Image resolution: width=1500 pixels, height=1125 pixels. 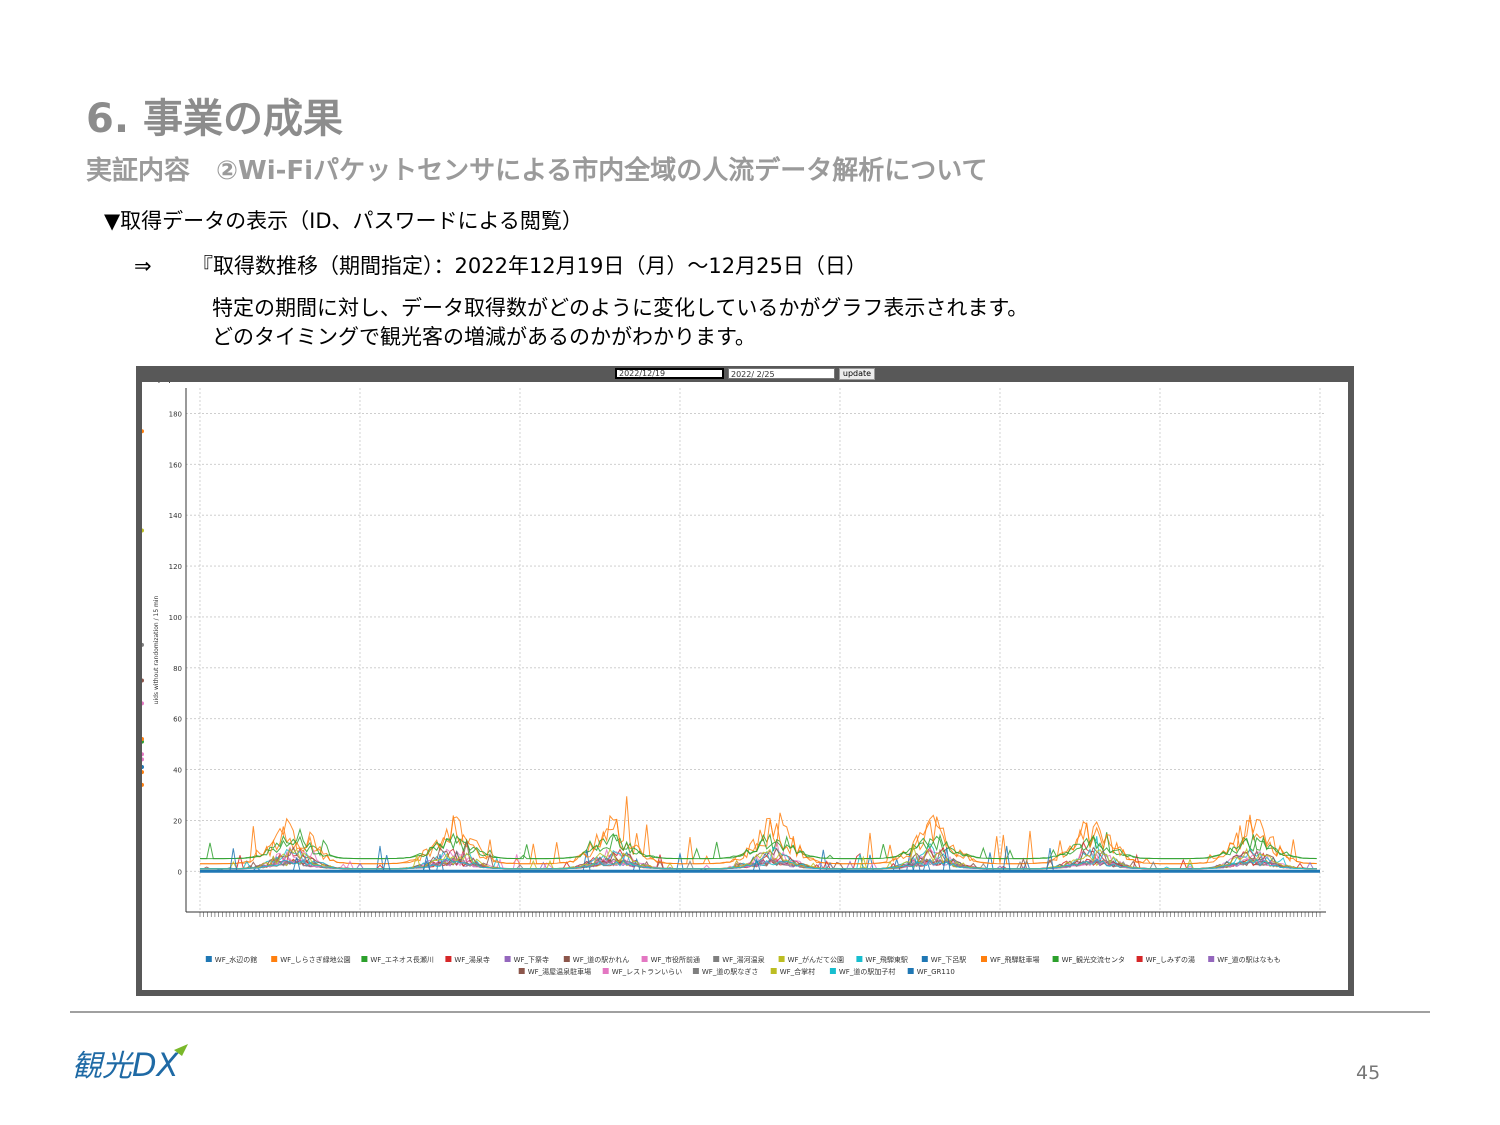 I want to click on legend-label: WF_湯泉寺, so click(x=471, y=959).